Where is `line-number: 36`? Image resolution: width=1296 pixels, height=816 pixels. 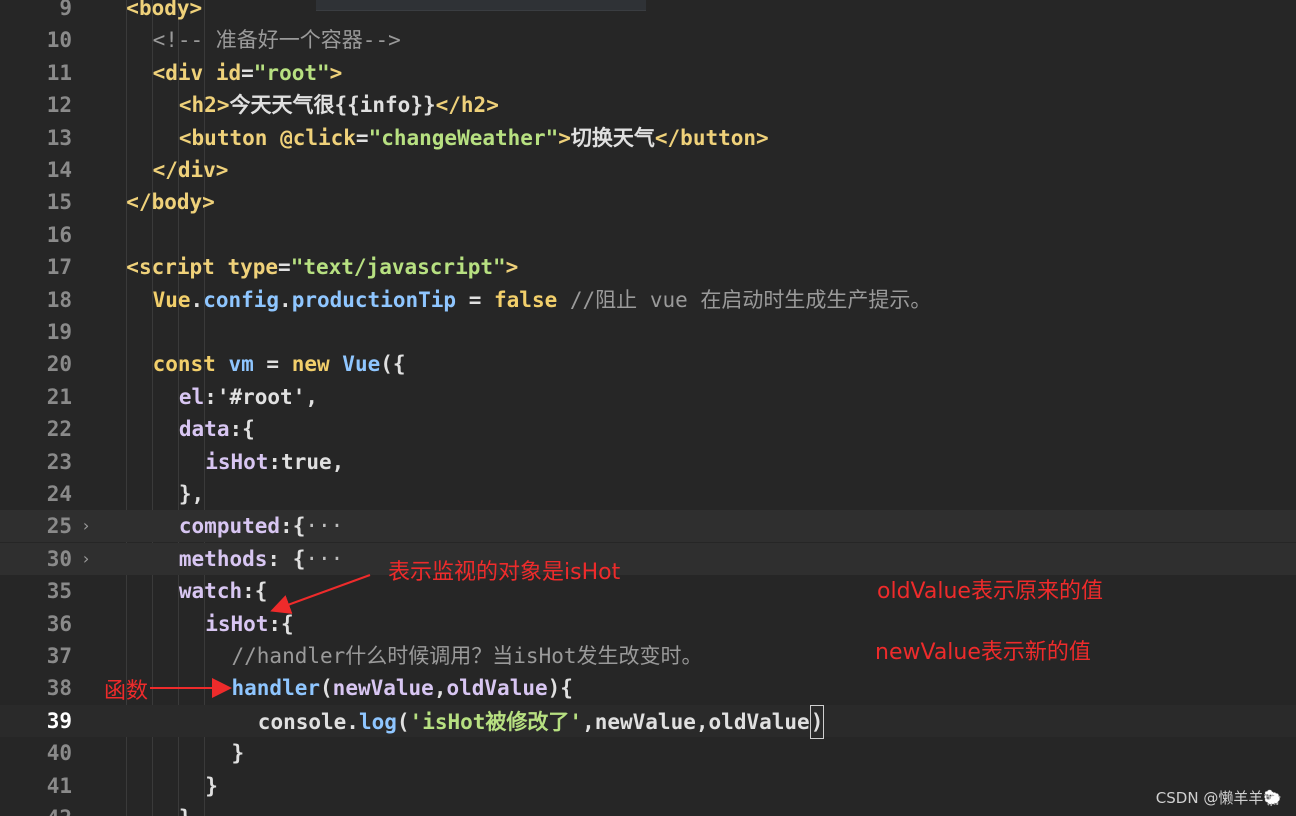
line-number: 36 is located at coordinates (59, 623).